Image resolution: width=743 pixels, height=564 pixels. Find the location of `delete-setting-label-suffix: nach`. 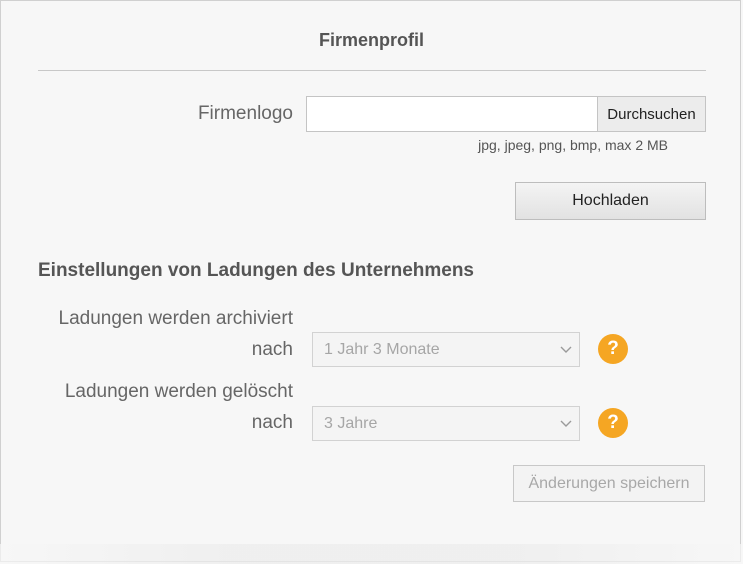

delete-setting-label-suffix: nach is located at coordinates (272, 422).